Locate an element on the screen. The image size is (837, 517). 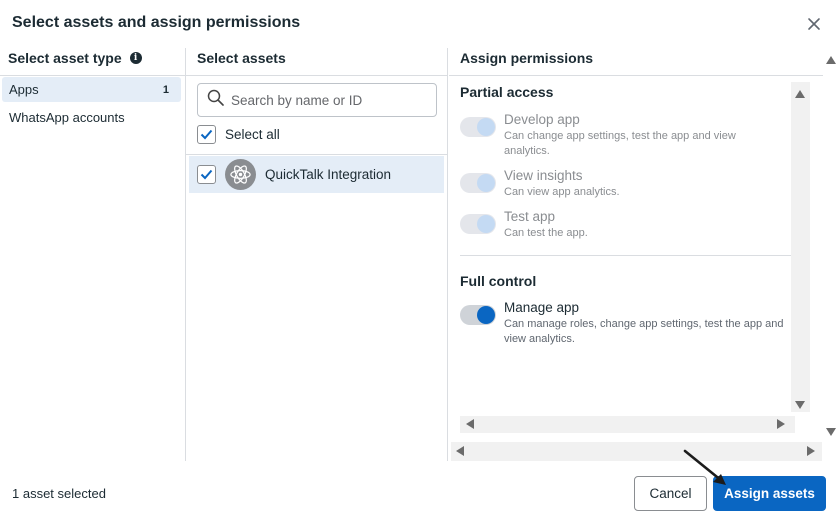
asset-type-header: Select asset type i is located at coordinates (75, 58).